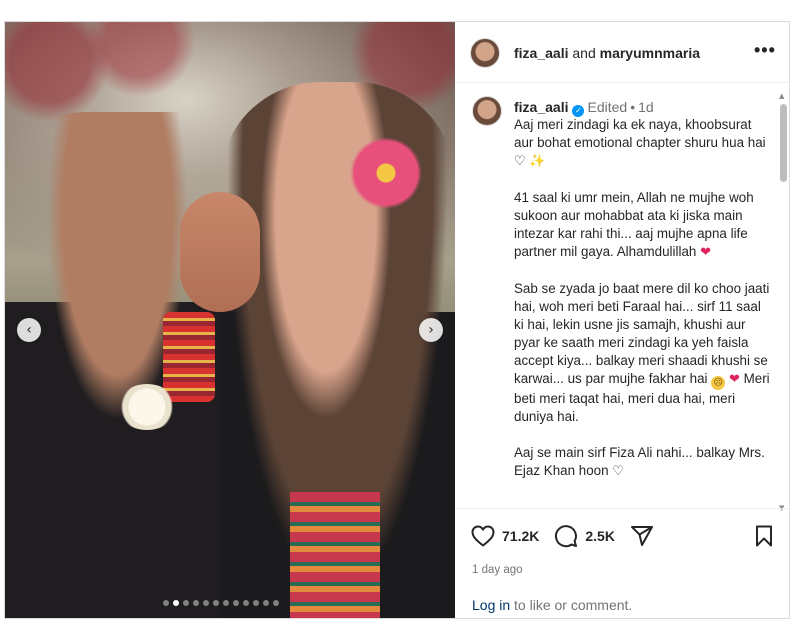 The image size is (793, 620). What do you see at coordinates (783, 143) in the screenshot?
I see `scrollbar-thumb` at bounding box center [783, 143].